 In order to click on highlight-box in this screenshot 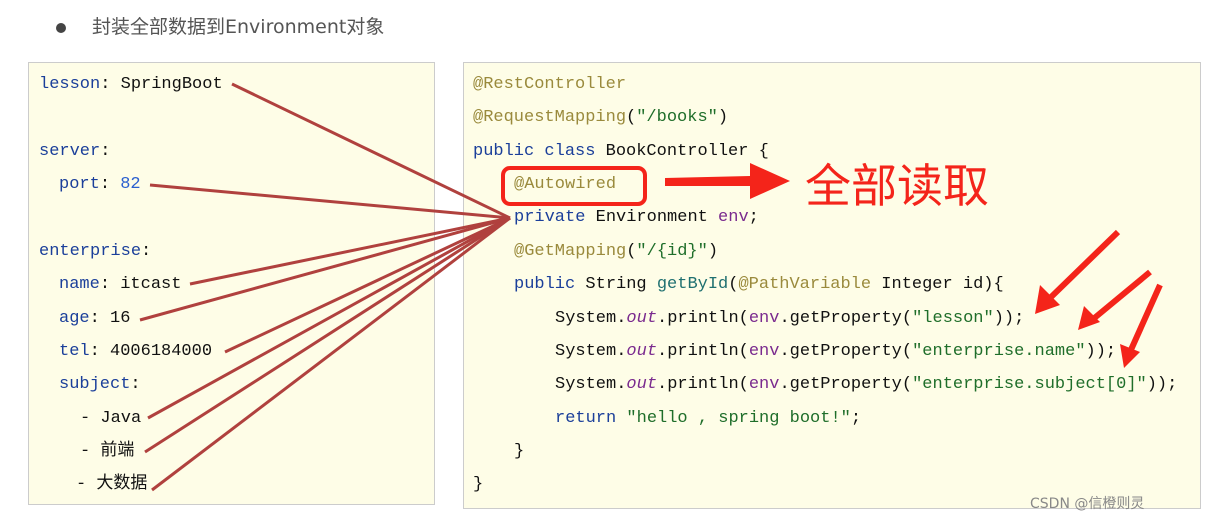, I will do `click(574, 186)`.